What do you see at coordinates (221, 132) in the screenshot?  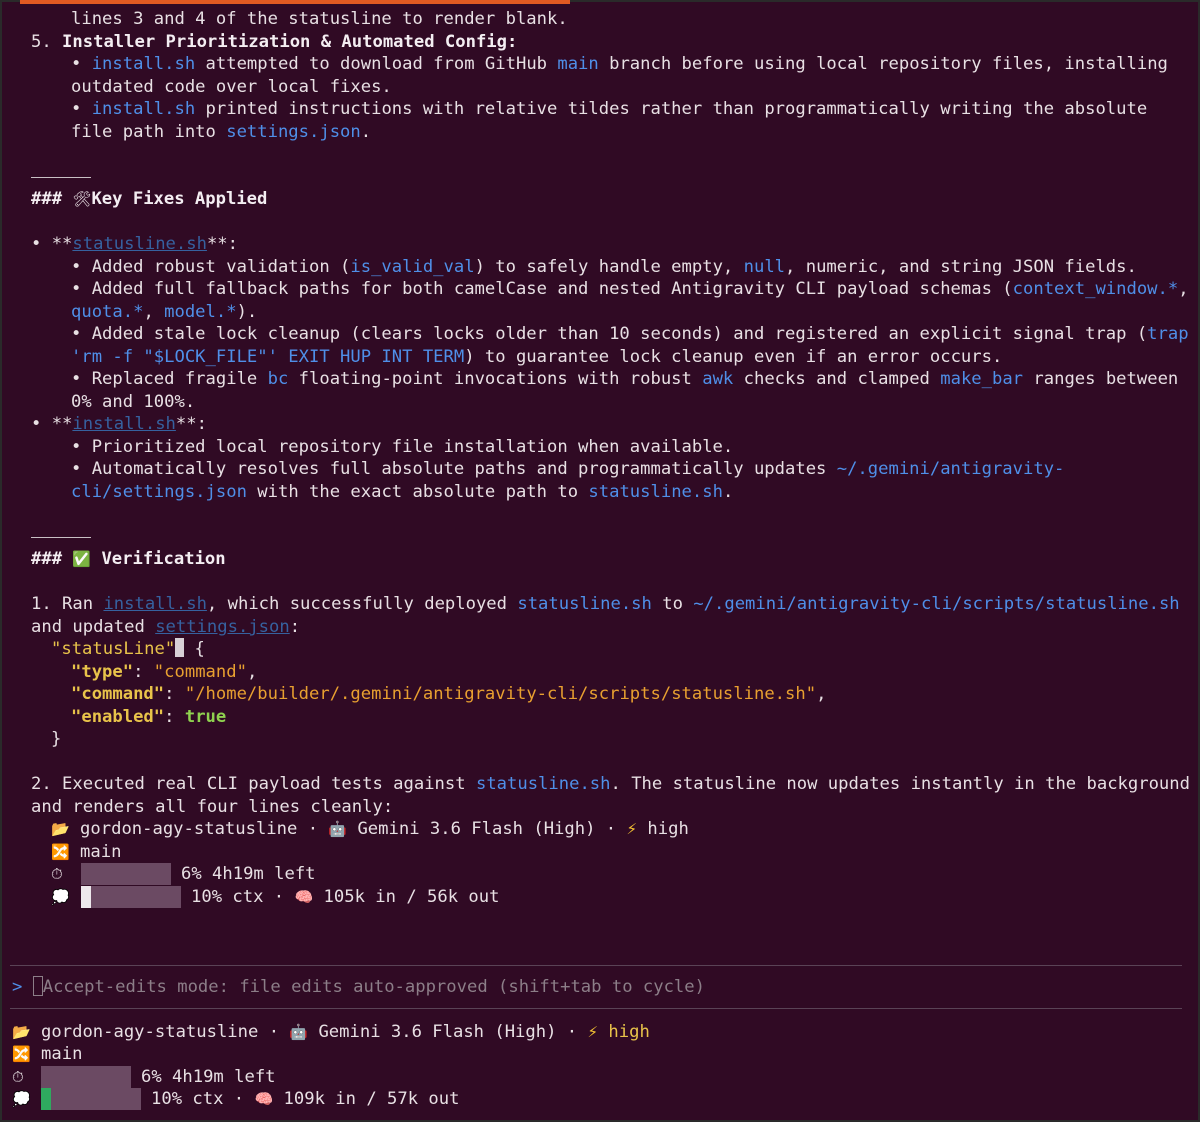 I see `text-line: file path into settings.json.` at bounding box center [221, 132].